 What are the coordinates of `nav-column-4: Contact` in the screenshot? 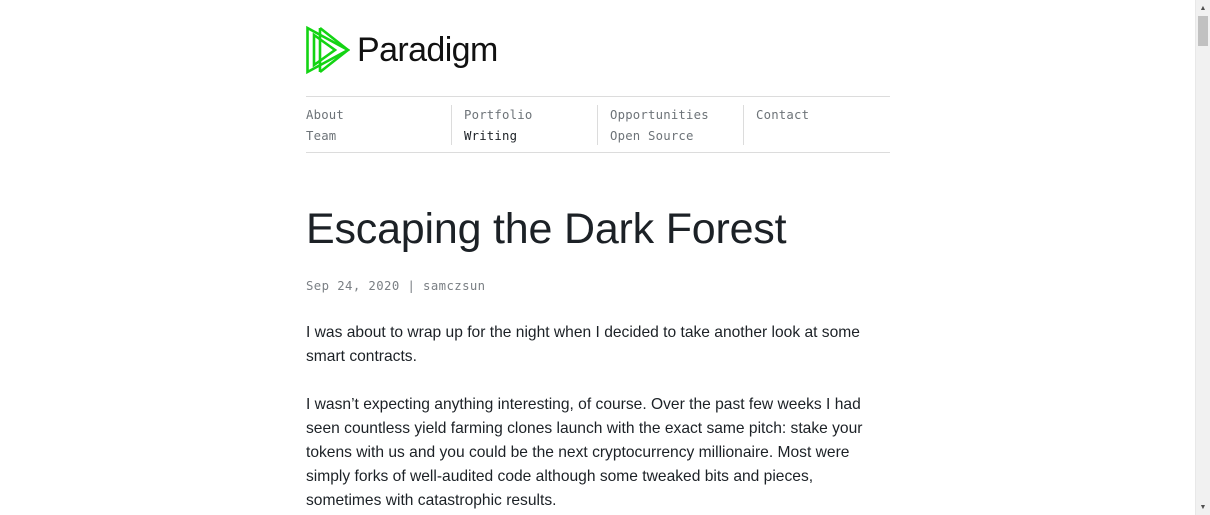 It's located at (816, 125).